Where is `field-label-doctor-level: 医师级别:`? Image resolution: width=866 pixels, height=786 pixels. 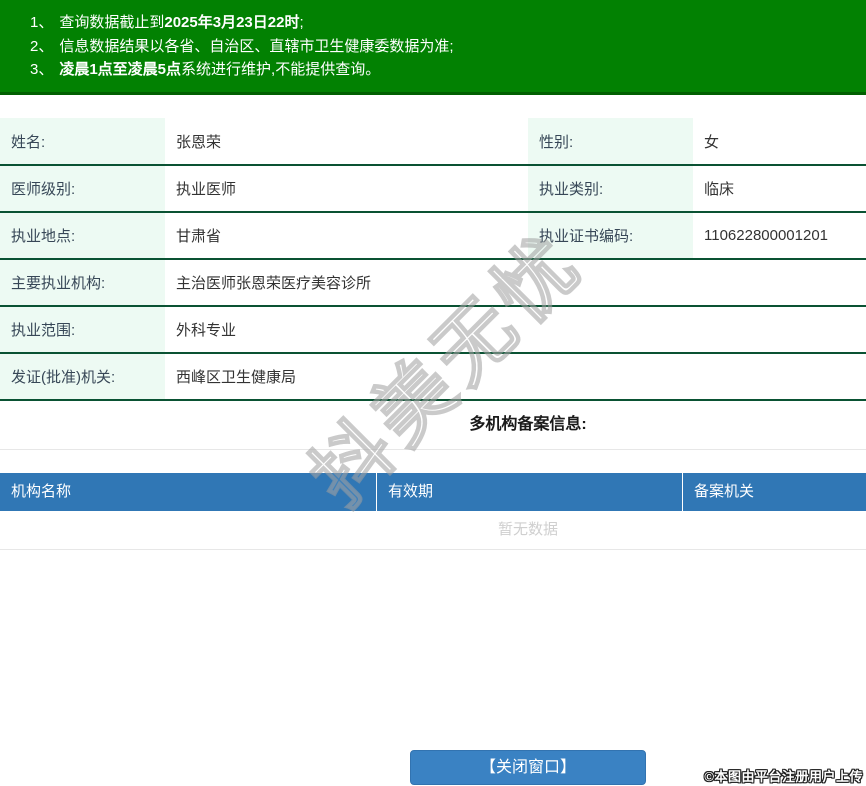
field-label-doctor-level: 医师级别: is located at coordinates (82, 189).